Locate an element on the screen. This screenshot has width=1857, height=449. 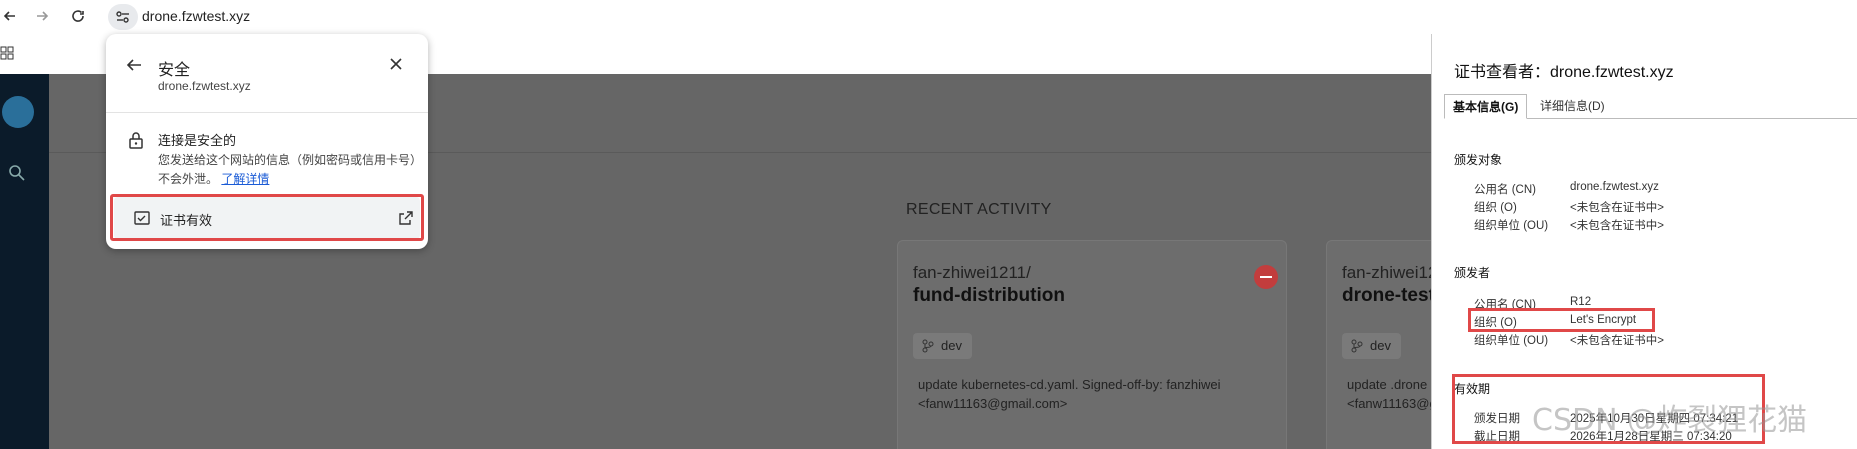
back-icon is located at coordinates (10, 16).